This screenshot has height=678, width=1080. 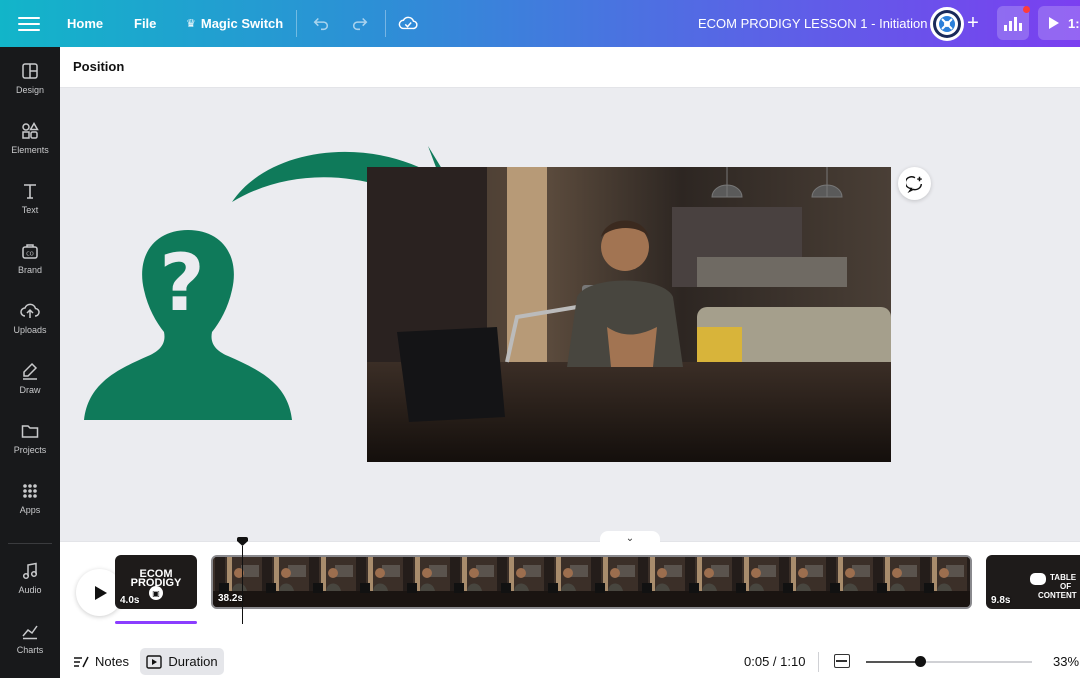 What do you see at coordinates (1074, 23) in the screenshot?
I see `present-duration: 1:` at bounding box center [1074, 23].